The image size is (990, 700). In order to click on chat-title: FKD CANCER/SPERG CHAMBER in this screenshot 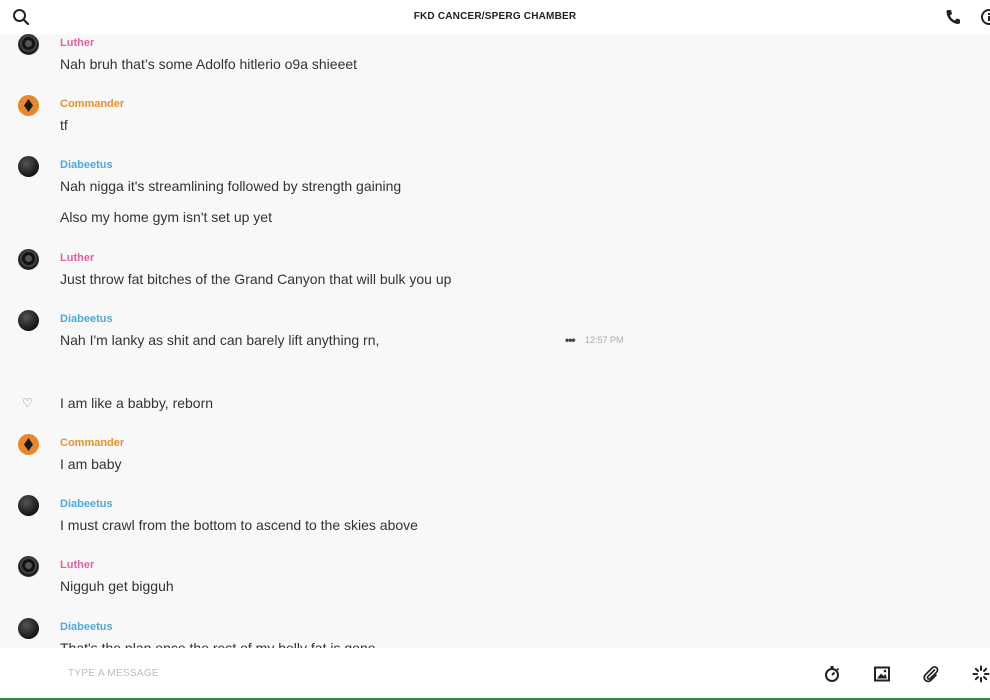, I will do `click(495, 16)`.